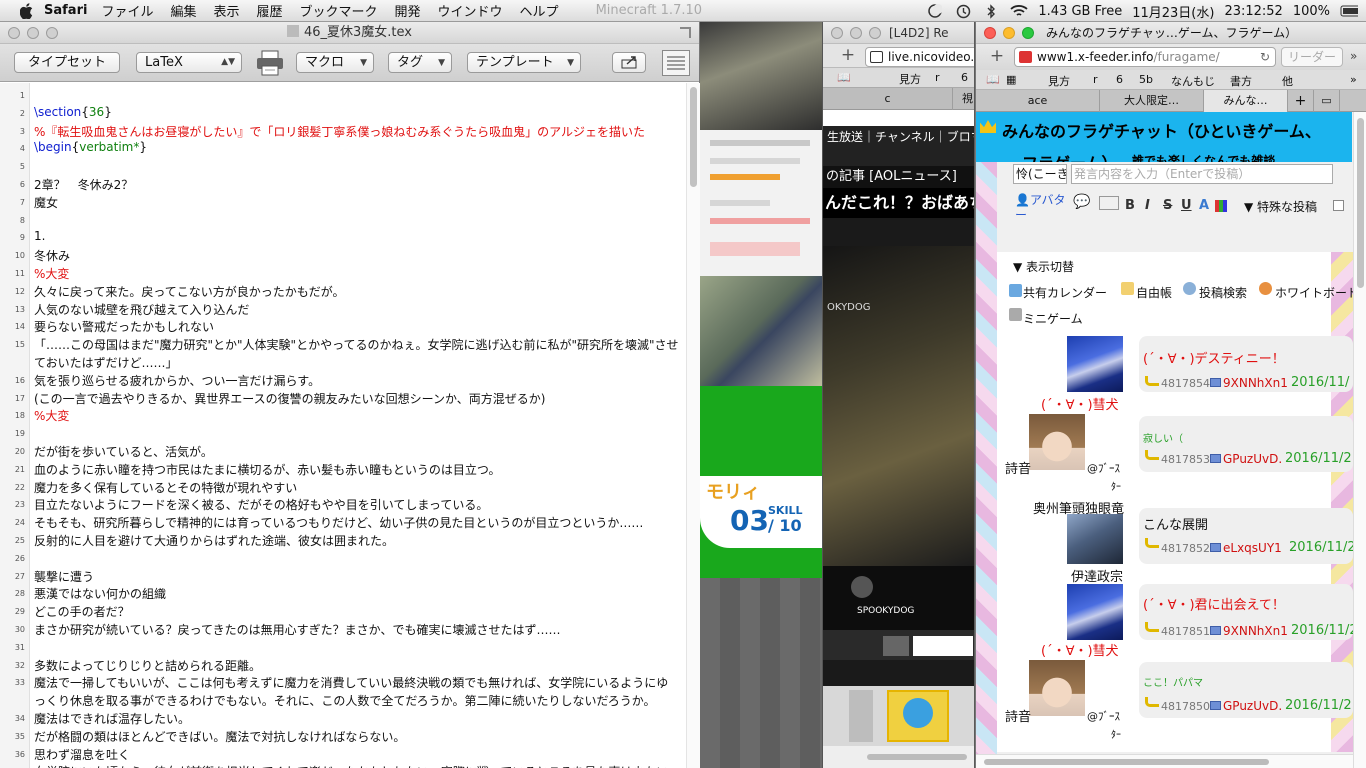 The height and width of the screenshot is (768, 1366). What do you see at coordinates (39, 236) in the screenshot?
I see `code-line: 1.` at bounding box center [39, 236].